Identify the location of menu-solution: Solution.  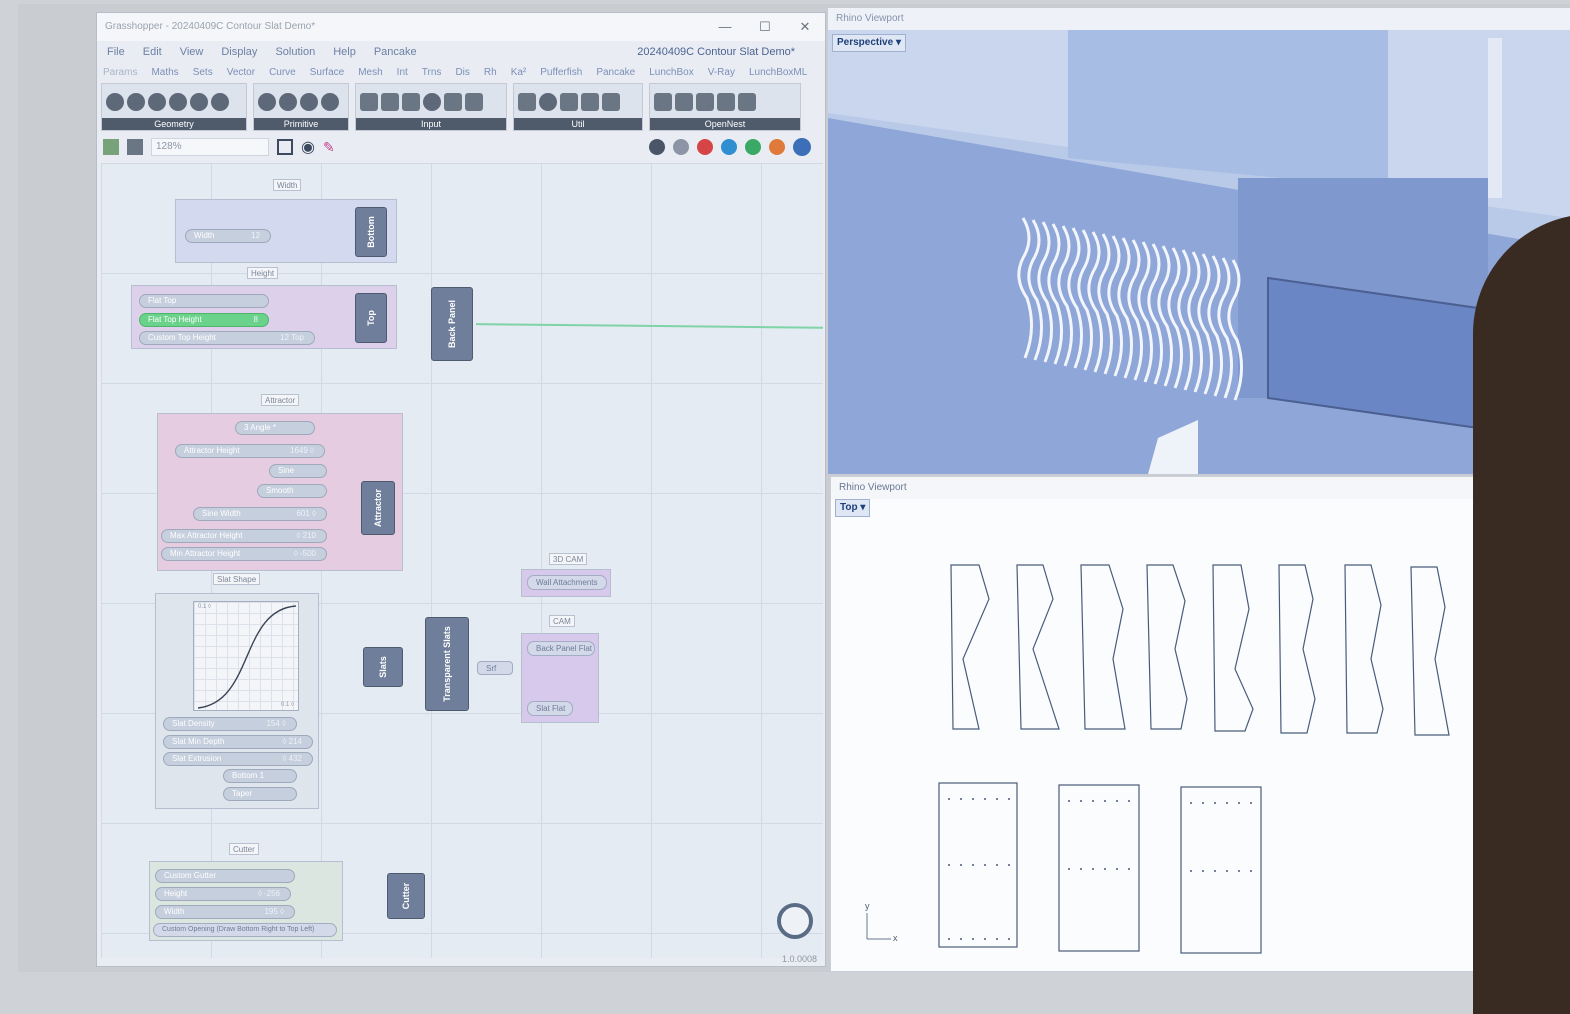
(295, 52).